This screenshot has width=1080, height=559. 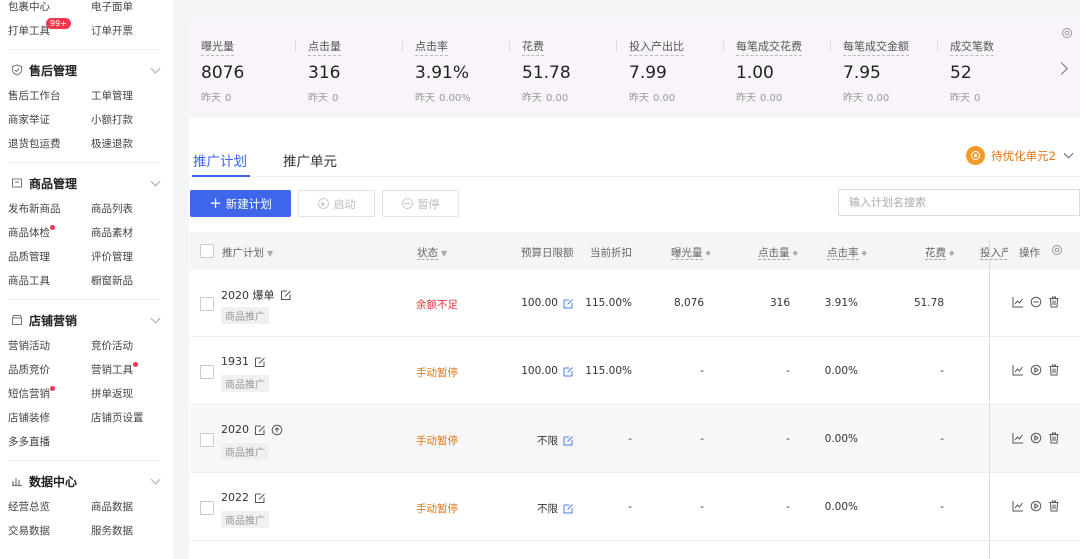 What do you see at coordinates (207, 251) in the screenshot?
I see `select-all-checkbox` at bounding box center [207, 251].